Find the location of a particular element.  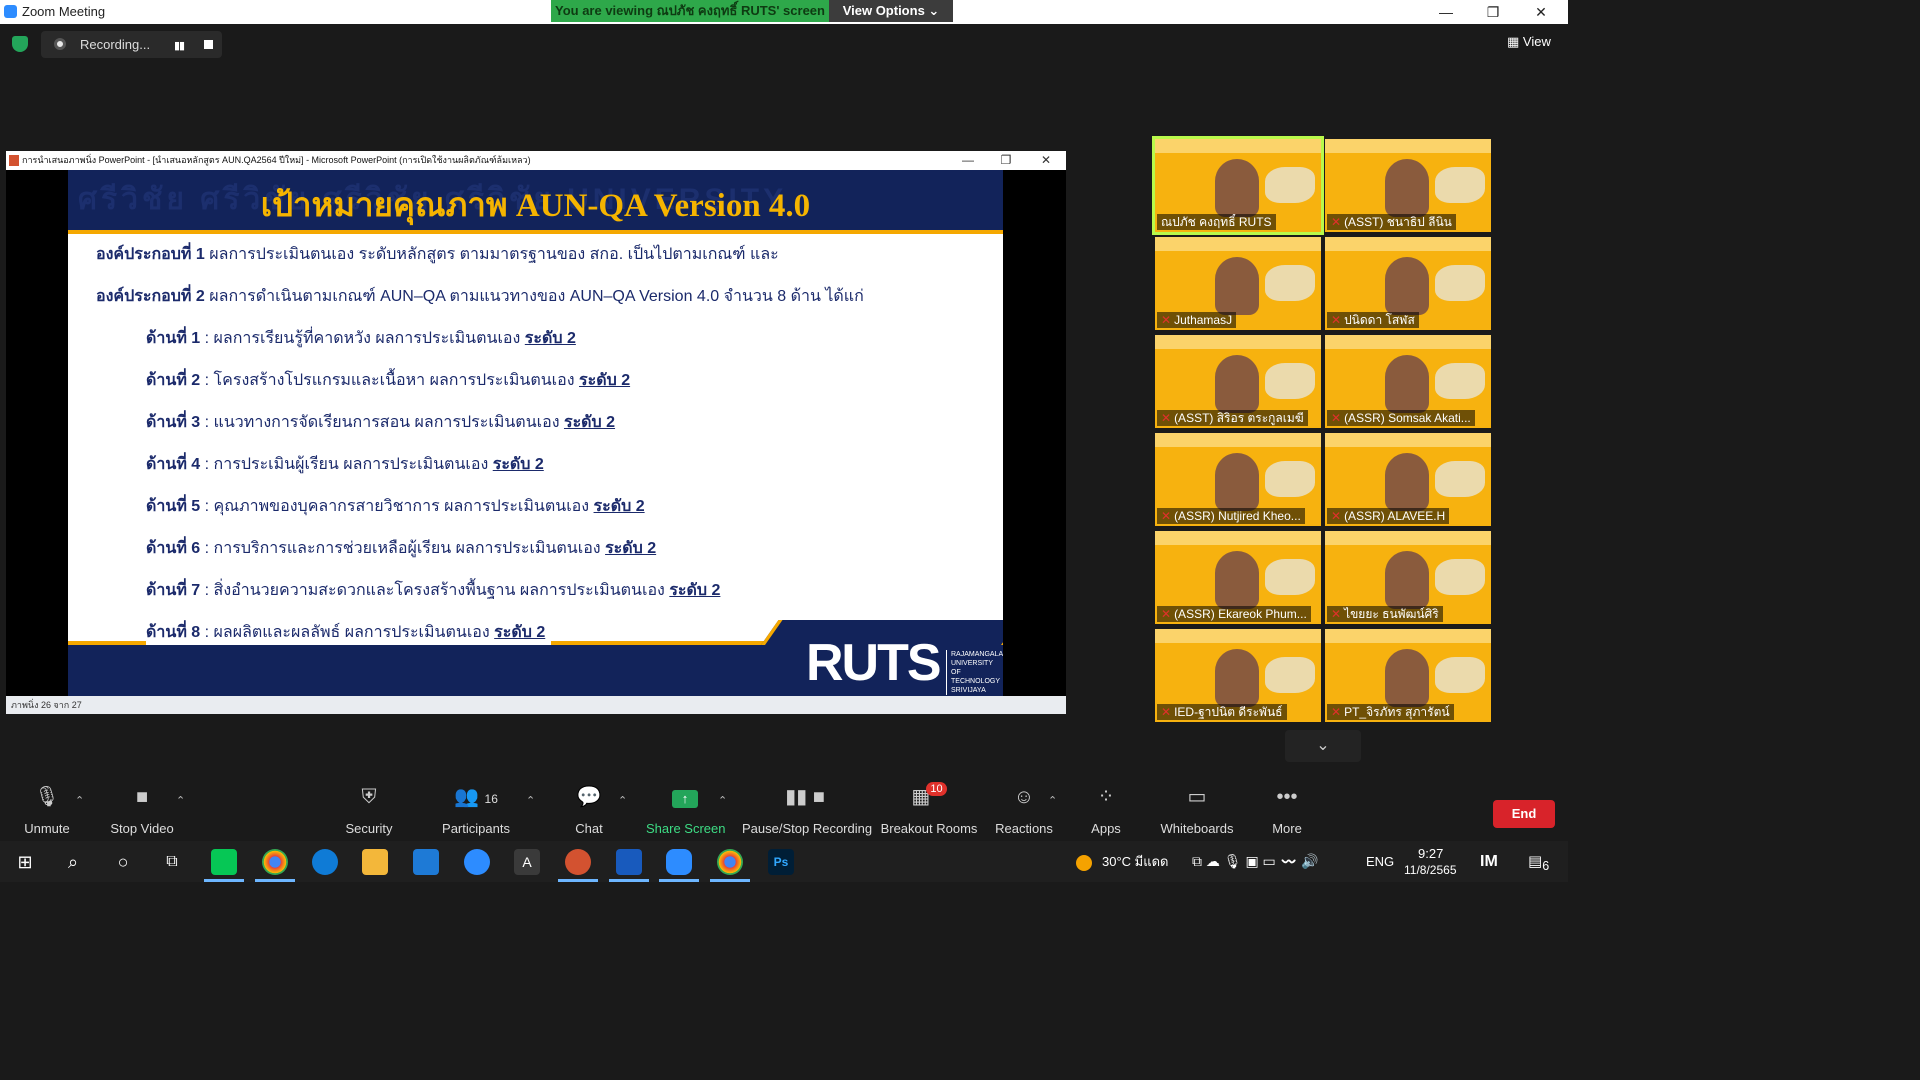

weather-text: 30°C มีแดด is located at coordinates (1135, 861).